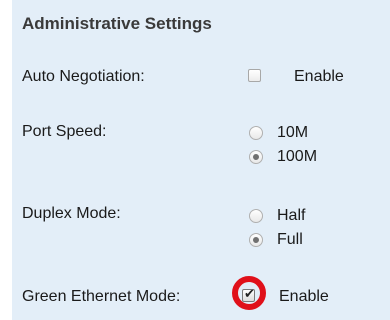 The height and width of the screenshot is (320, 390). What do you see at coordinates (101, 296) in the screenshot?
I see `green-ethernet-mode-label: Green Ethernet Mode:` at bounding box center [101, 296].